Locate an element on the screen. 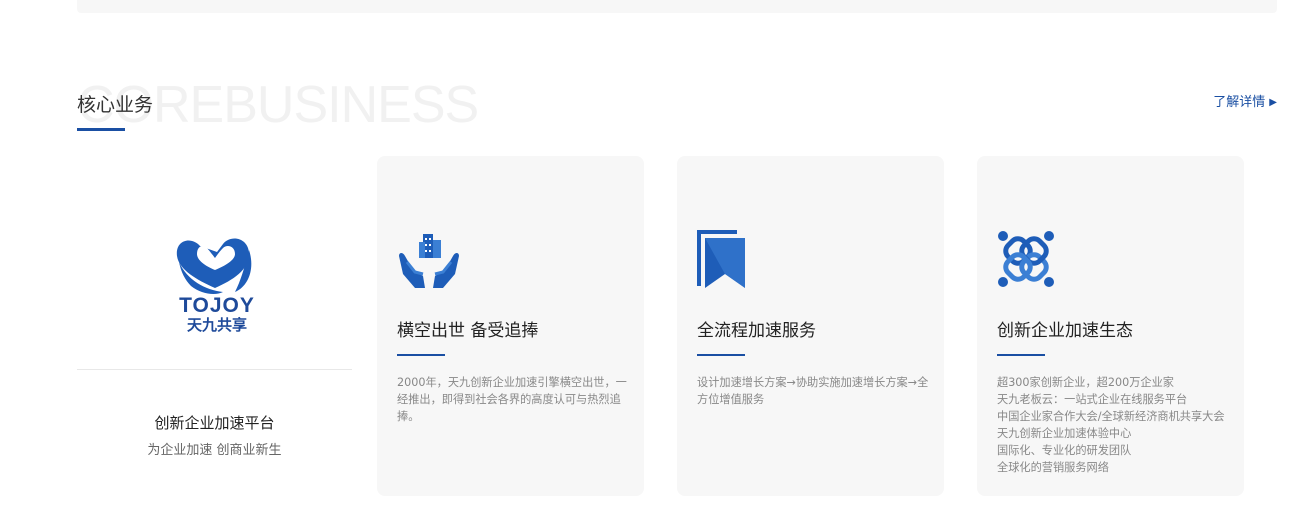  business-card-2: 全流程加速服务 设计加速增长方案→协助实施加速增长方案→全方位增值服务 is located at coordinates (810, 326).